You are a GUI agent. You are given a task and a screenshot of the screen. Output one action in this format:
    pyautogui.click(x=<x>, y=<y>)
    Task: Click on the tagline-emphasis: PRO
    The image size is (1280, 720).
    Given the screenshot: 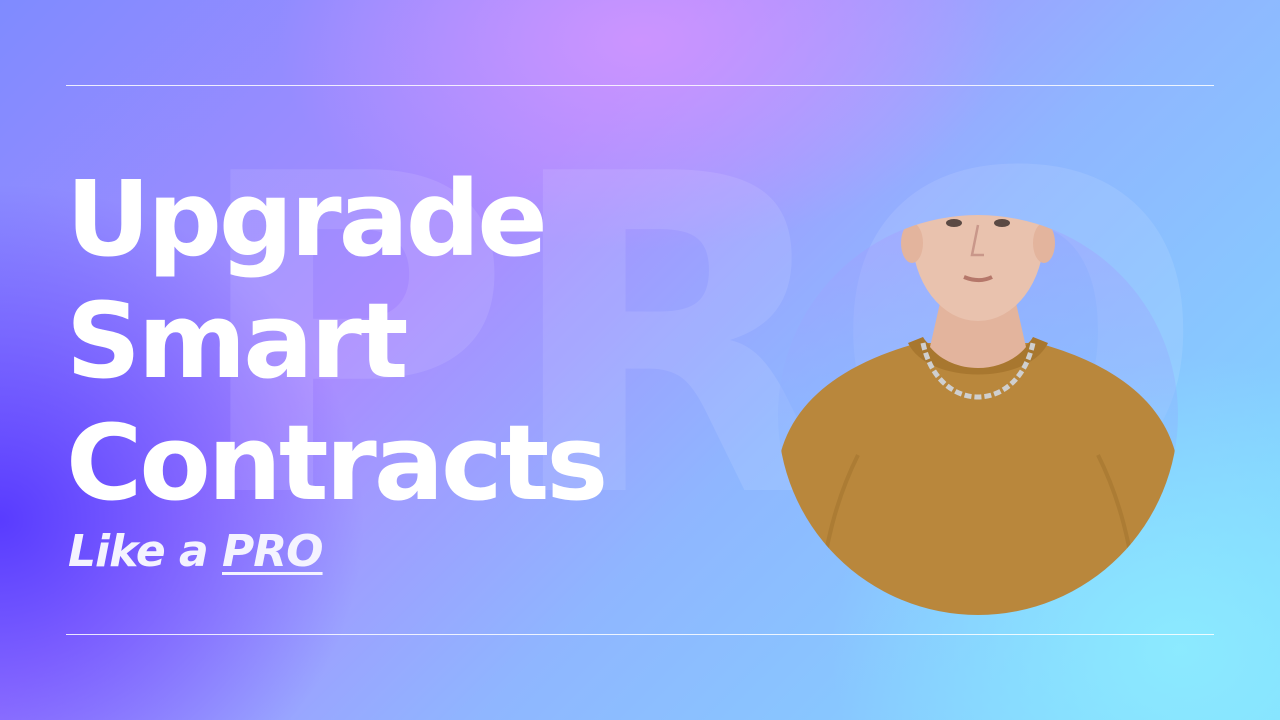 What is the action you would take?
    pyautogui.click(x=273, y=551)
    